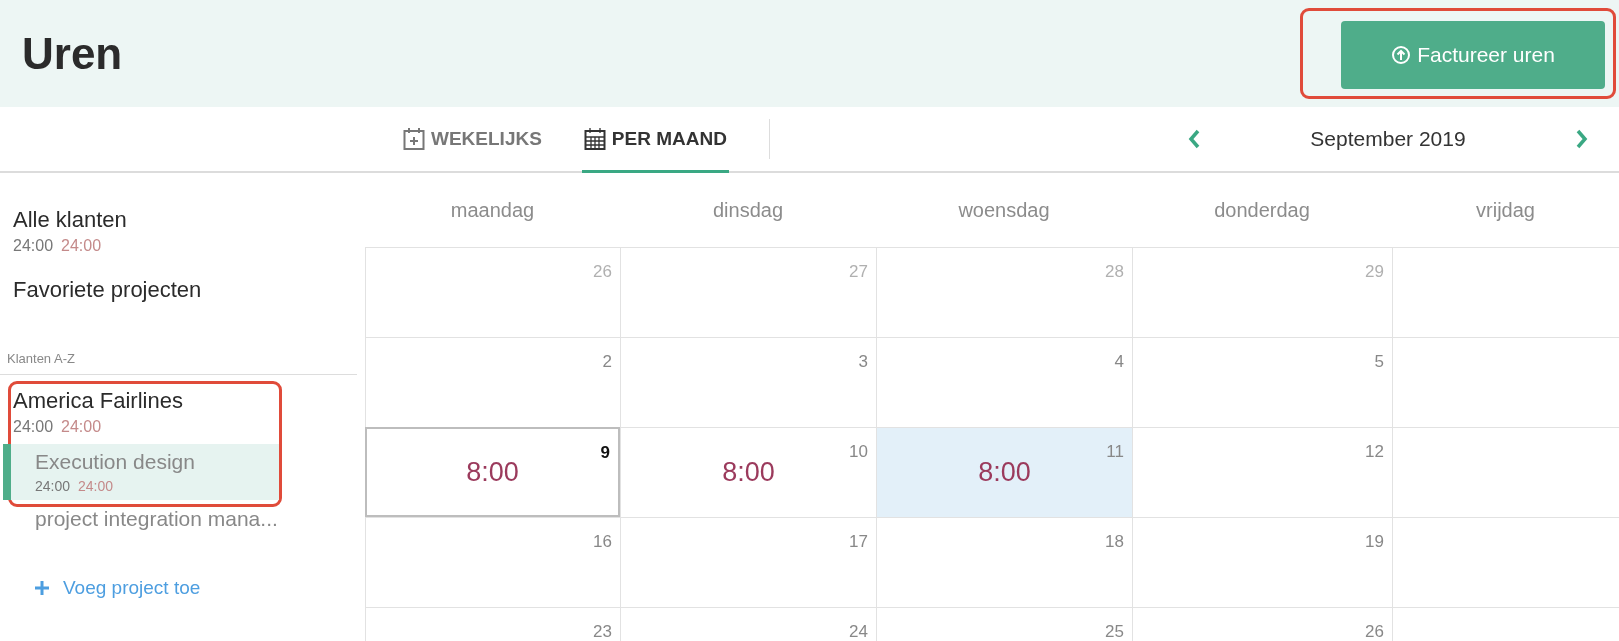  What do you see at coordinates (863, 362) in the screenshot?
I see `day-number: 3` at bounding box center [863, 362].